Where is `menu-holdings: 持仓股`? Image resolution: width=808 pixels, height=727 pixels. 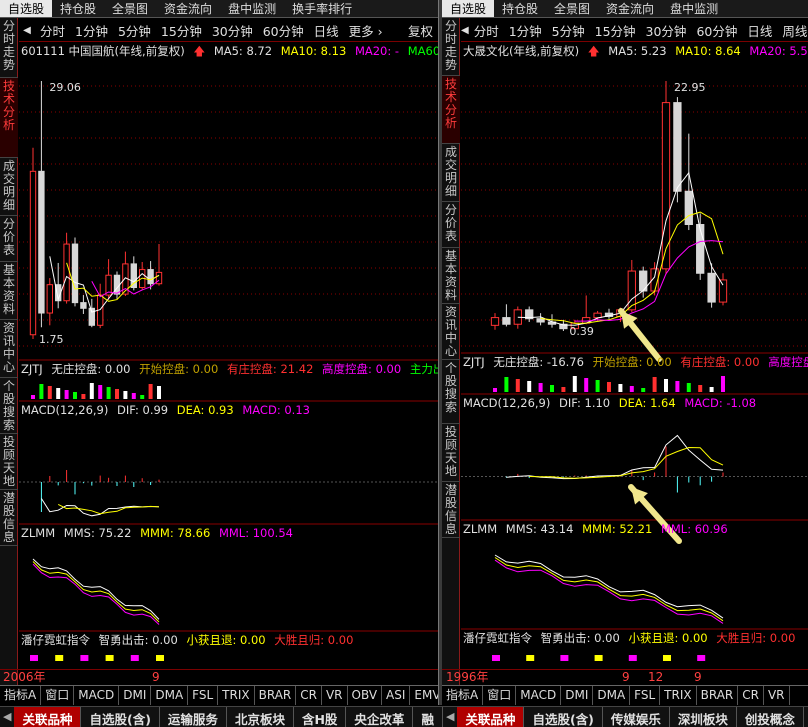 menu-holdings: 持仓股 is located at coordinates (78, 8).